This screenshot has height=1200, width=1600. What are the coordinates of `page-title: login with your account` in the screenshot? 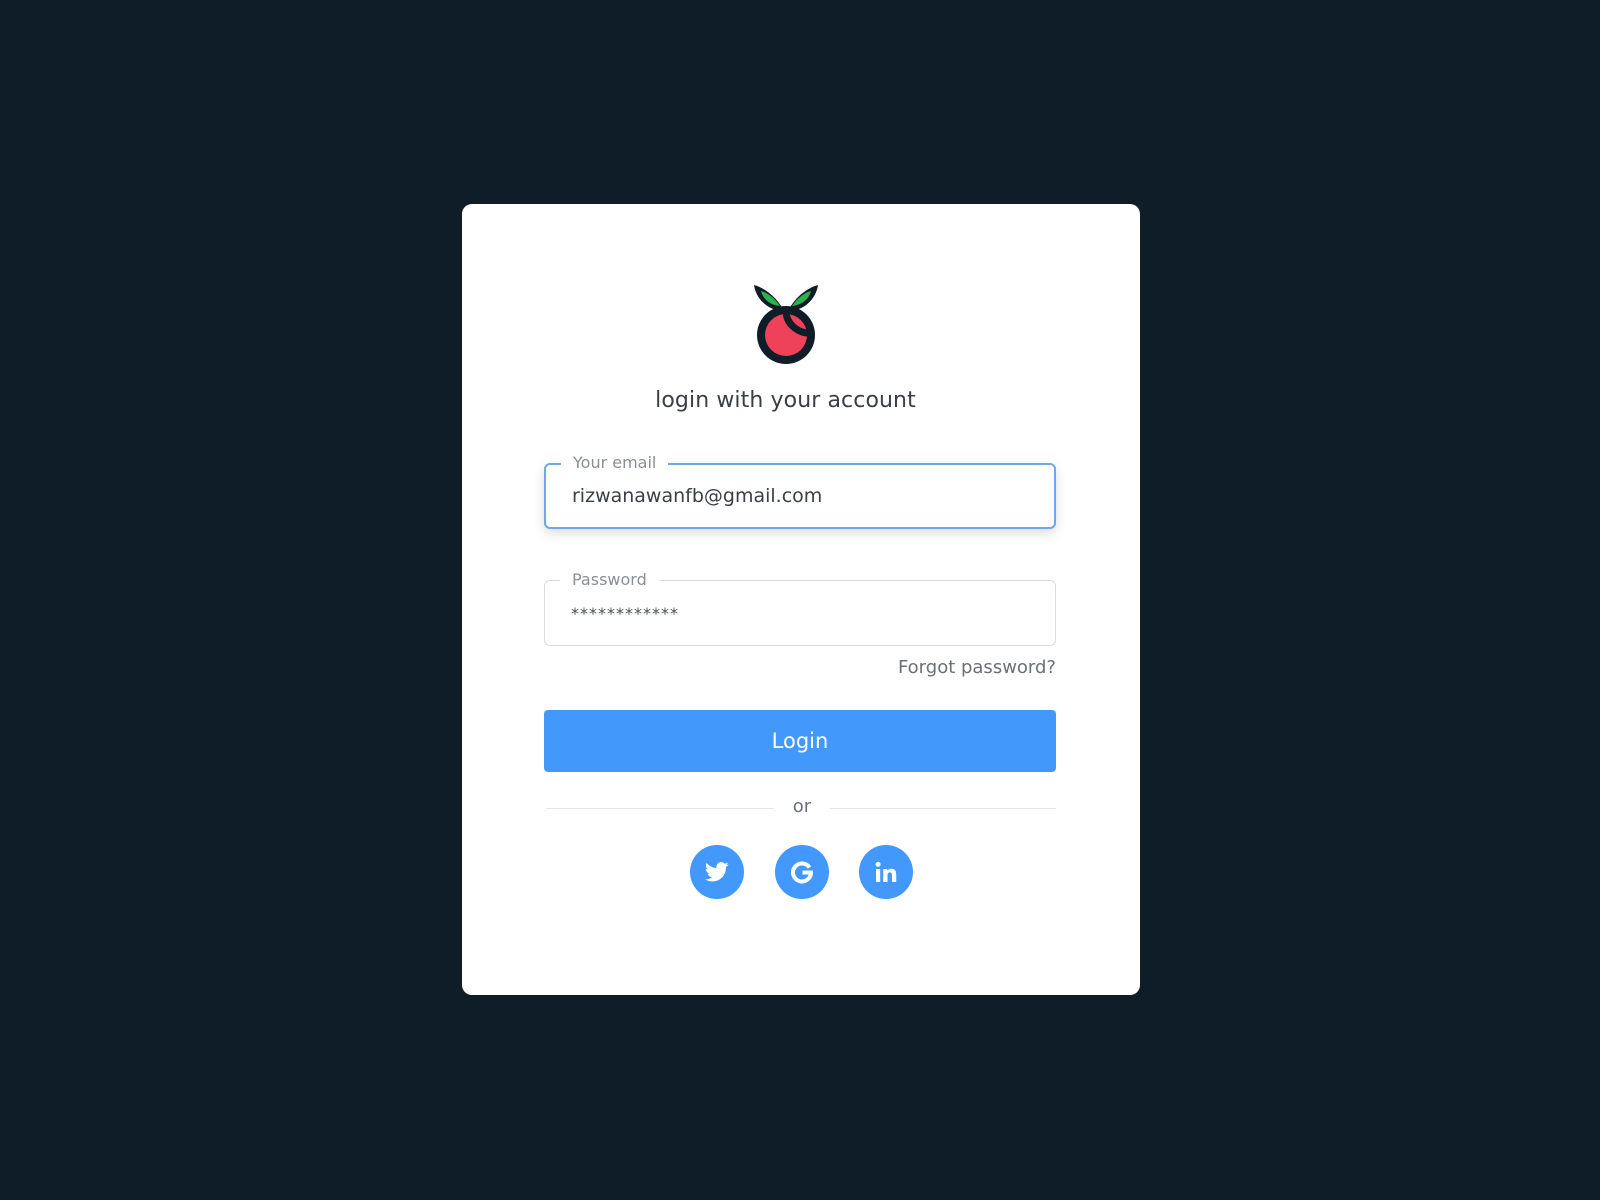 It's located at (785, 400).